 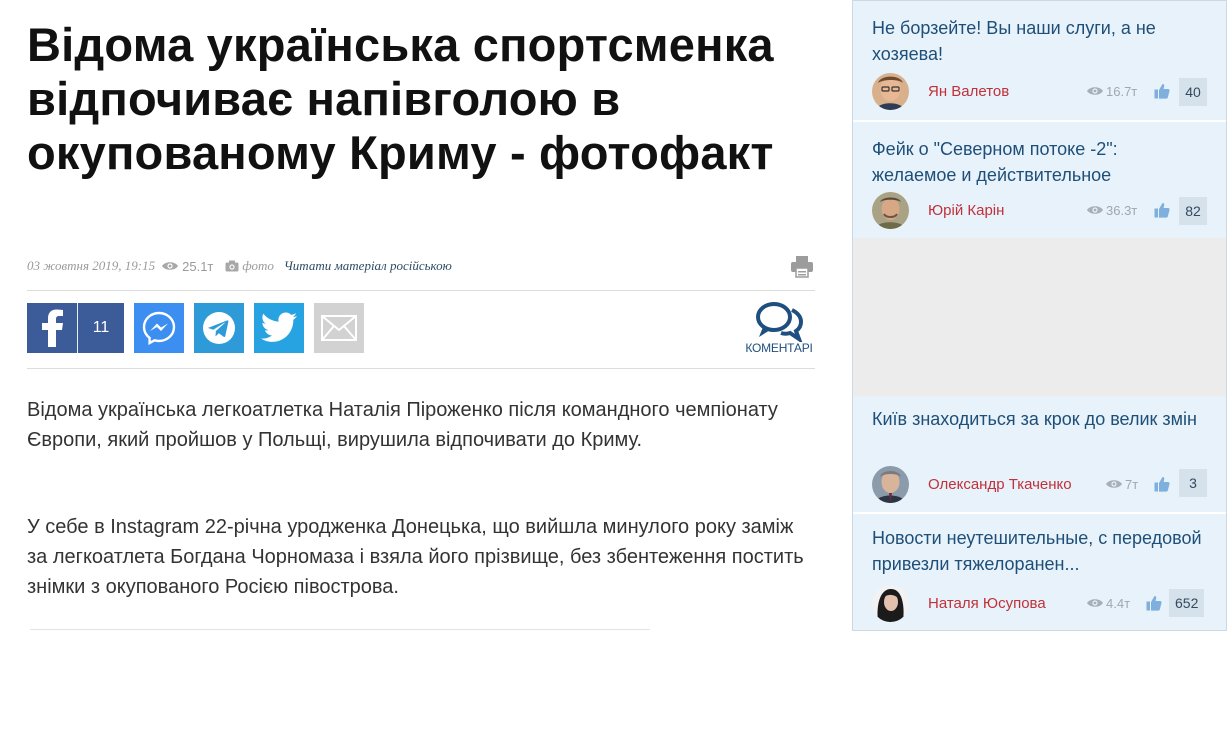 I want to click on facebook-share-button: 11, so click(x=75, y=328).